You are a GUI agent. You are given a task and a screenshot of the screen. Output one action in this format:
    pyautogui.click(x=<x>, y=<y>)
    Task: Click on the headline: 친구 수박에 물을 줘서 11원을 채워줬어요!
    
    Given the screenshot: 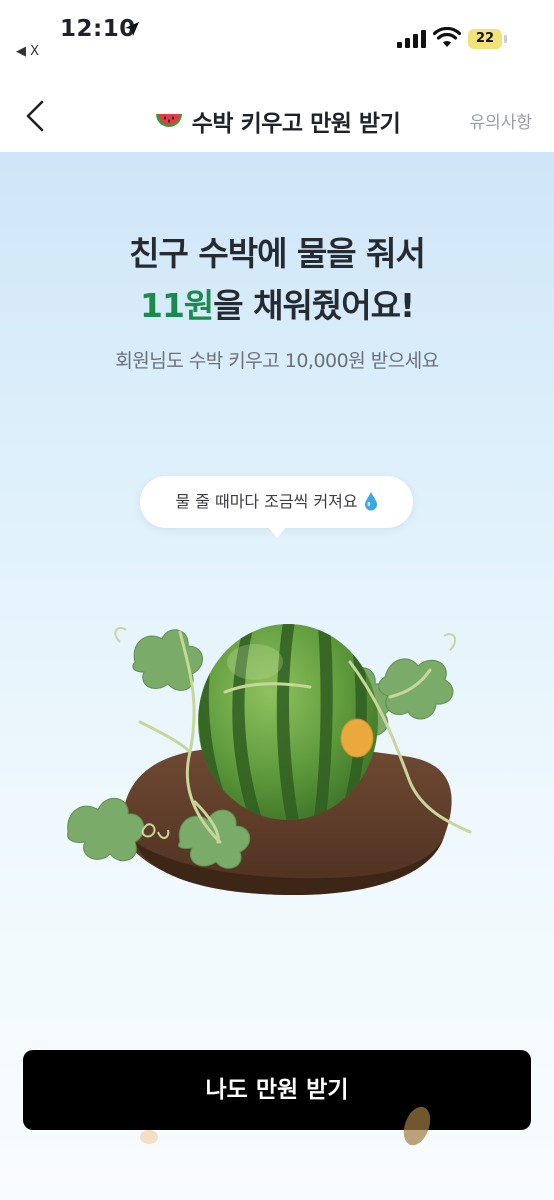 What is the action you would take?
    pyautogui.click(x=277, y=280)
    